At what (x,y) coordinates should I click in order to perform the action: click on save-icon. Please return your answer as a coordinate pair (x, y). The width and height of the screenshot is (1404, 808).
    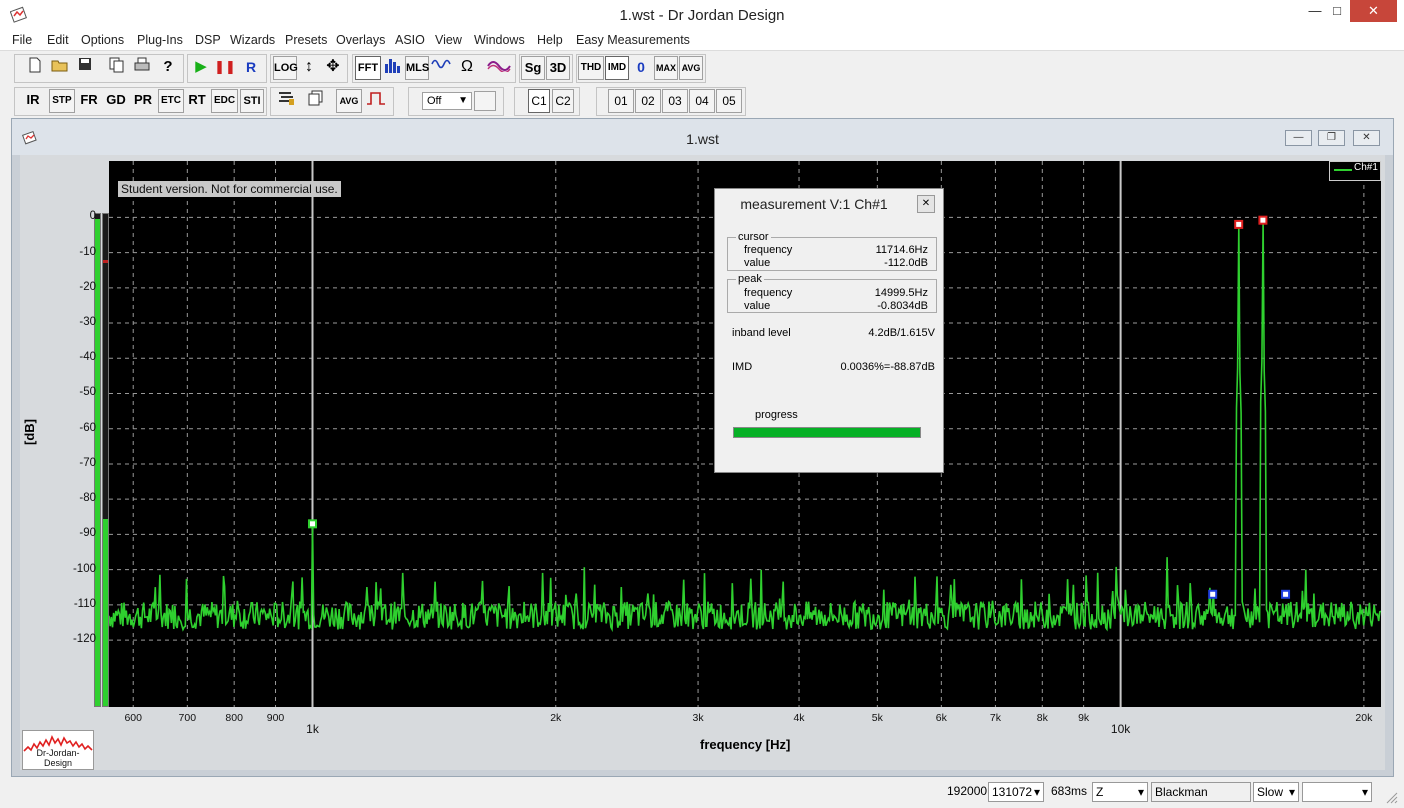
    Looking at the image, I should click on (85, 68).